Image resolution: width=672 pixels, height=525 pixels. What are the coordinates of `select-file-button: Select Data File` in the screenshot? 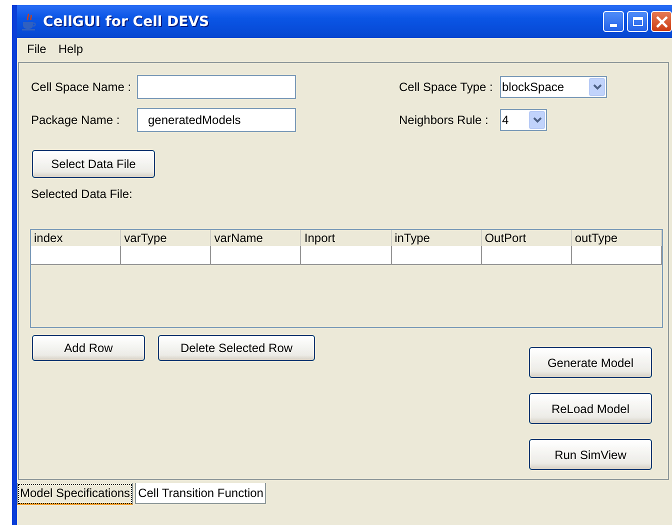 It's located at (93, 164).